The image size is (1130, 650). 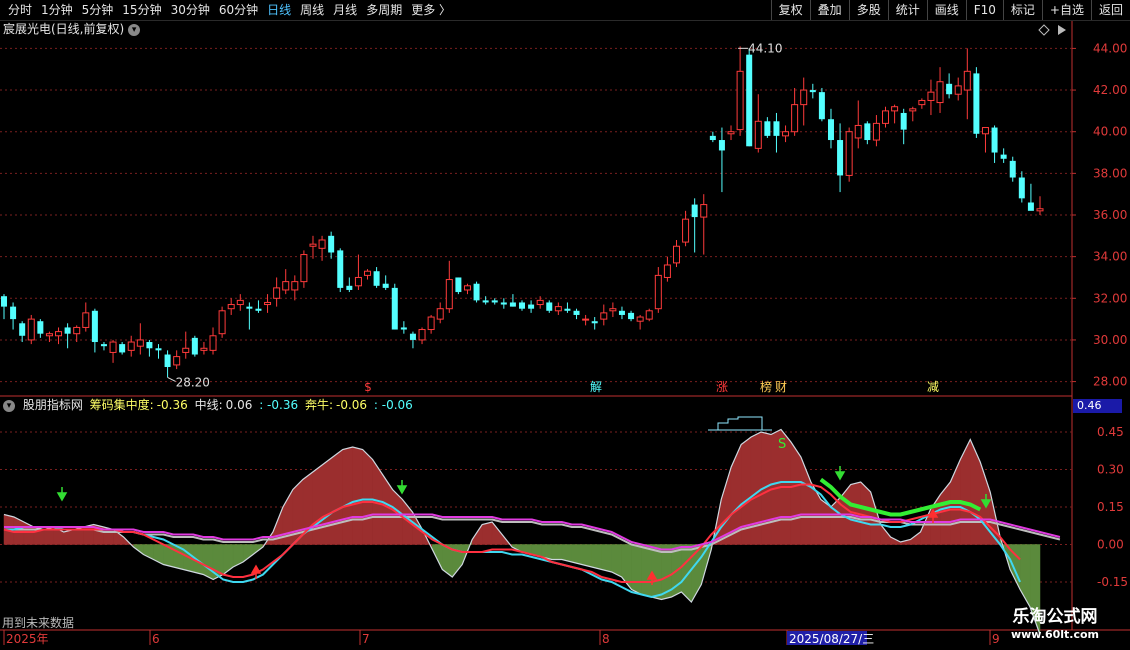 I want to click on main-tick-label-7: 42.00, so click(x=1110, y=90).